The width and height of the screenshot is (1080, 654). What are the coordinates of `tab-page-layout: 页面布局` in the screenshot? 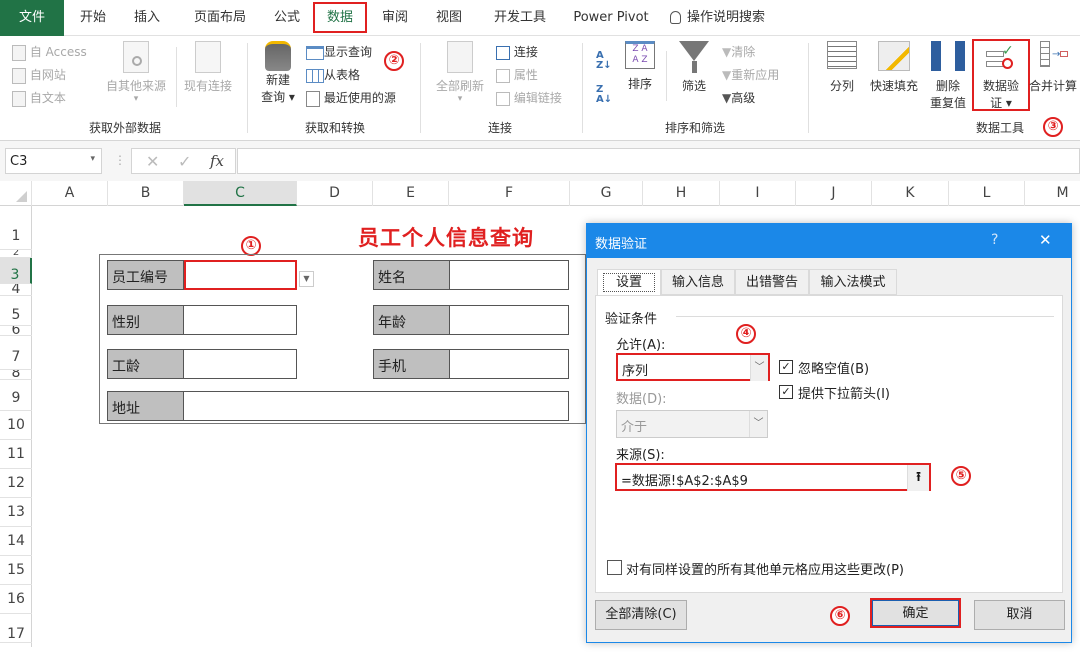 It's located at (220, 18).